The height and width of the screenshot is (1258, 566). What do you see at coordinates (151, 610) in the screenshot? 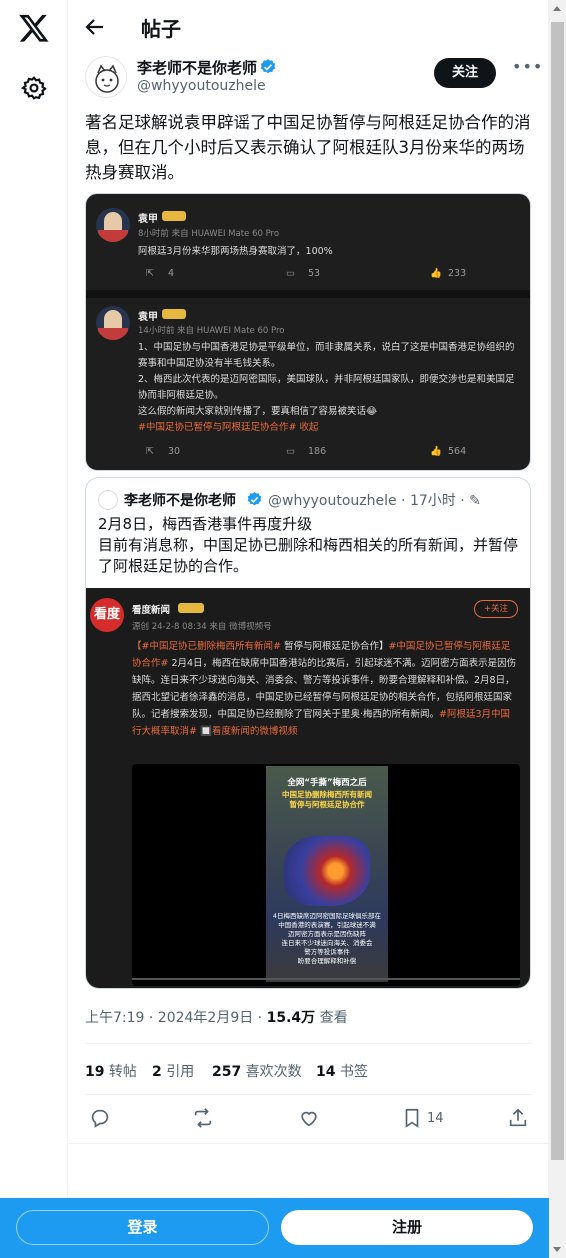
I see `kandu-news-name: 看度新闻` at bounding box center [151, 610].